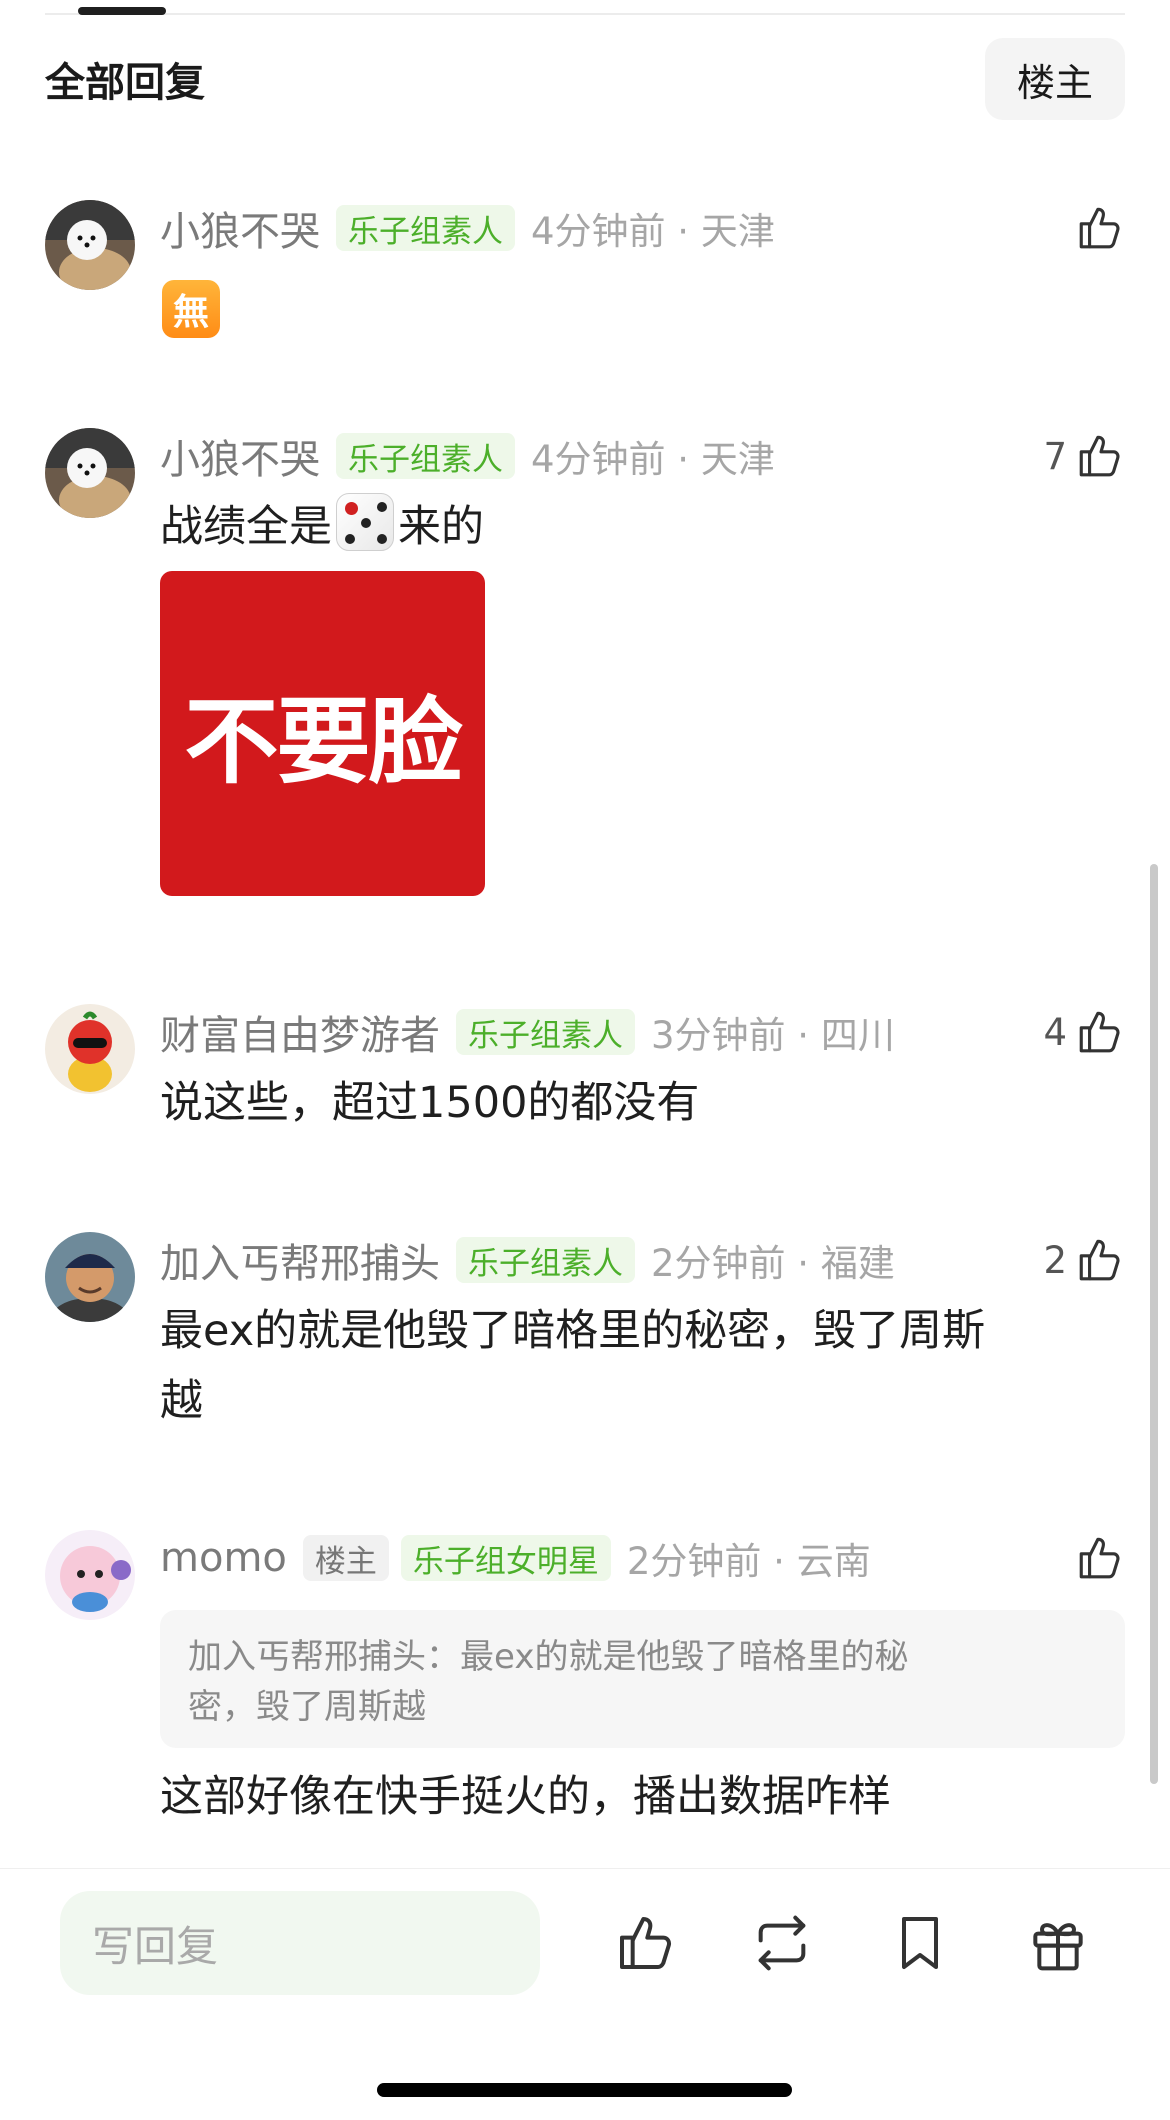 The image size is (1170, 2120). I want to click on comment-text: 这部好像在快手挺火的，播出数据咋样, so click(525, 1797).